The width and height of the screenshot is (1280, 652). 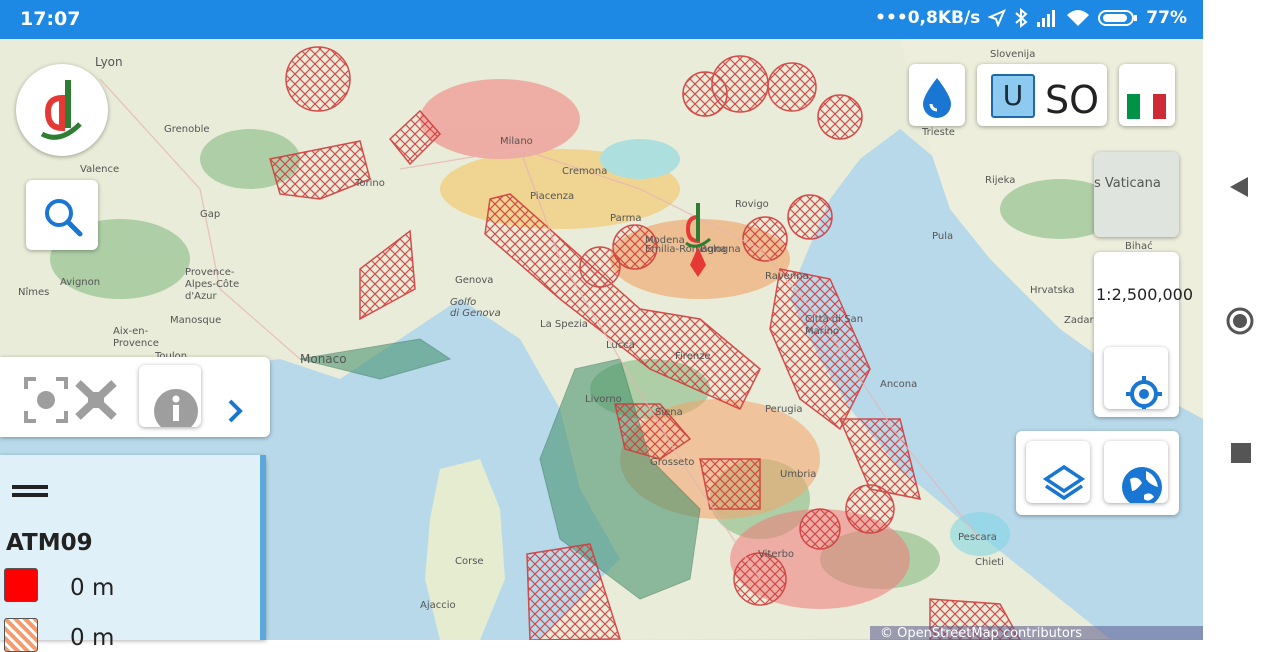 What do you see at coordinates (210, 214) in the screenshot?
I see `map-label: Gap` at bounding box center [210, 214].